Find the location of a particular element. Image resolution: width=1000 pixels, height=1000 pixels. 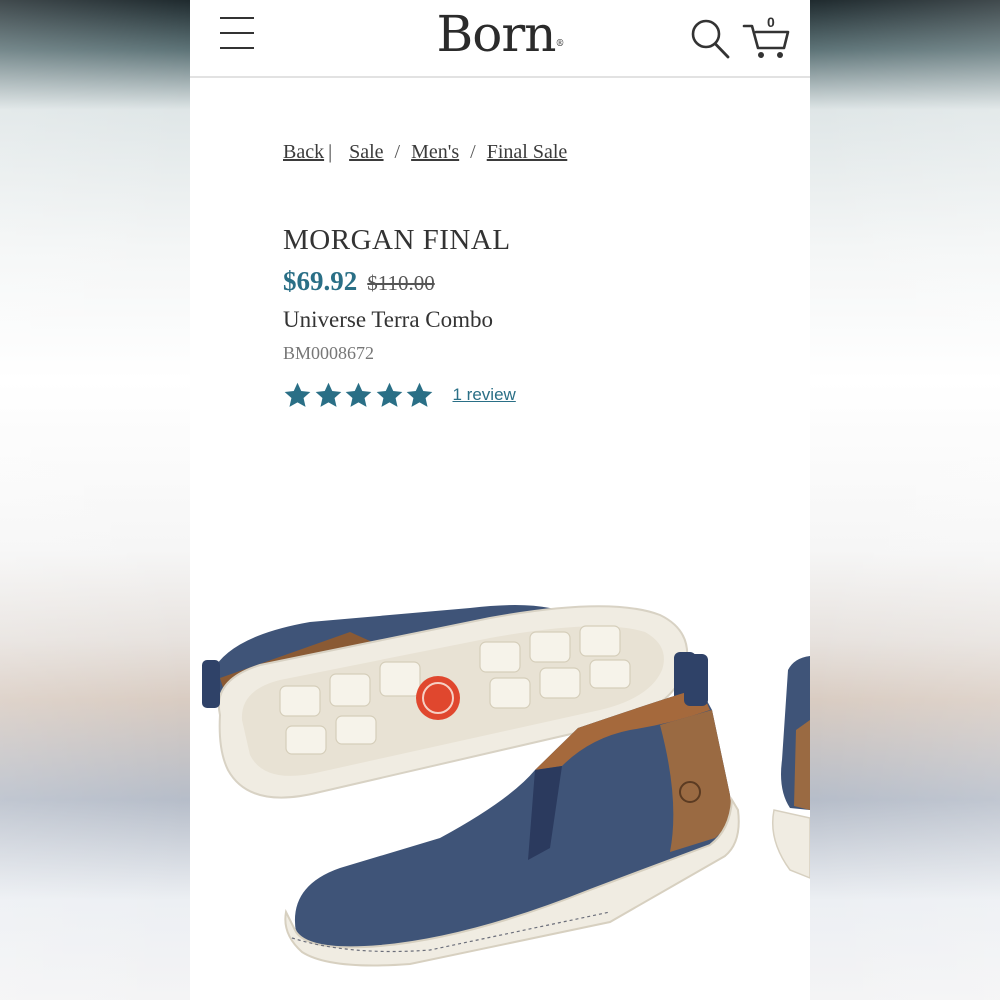

breadcrumb-item-sale: Sale is located at coordinates (366, 152).